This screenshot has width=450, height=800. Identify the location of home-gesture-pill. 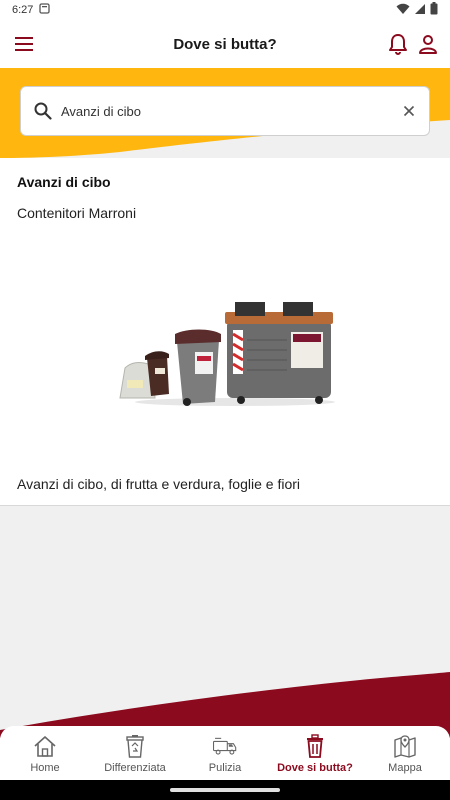
(225, 790).